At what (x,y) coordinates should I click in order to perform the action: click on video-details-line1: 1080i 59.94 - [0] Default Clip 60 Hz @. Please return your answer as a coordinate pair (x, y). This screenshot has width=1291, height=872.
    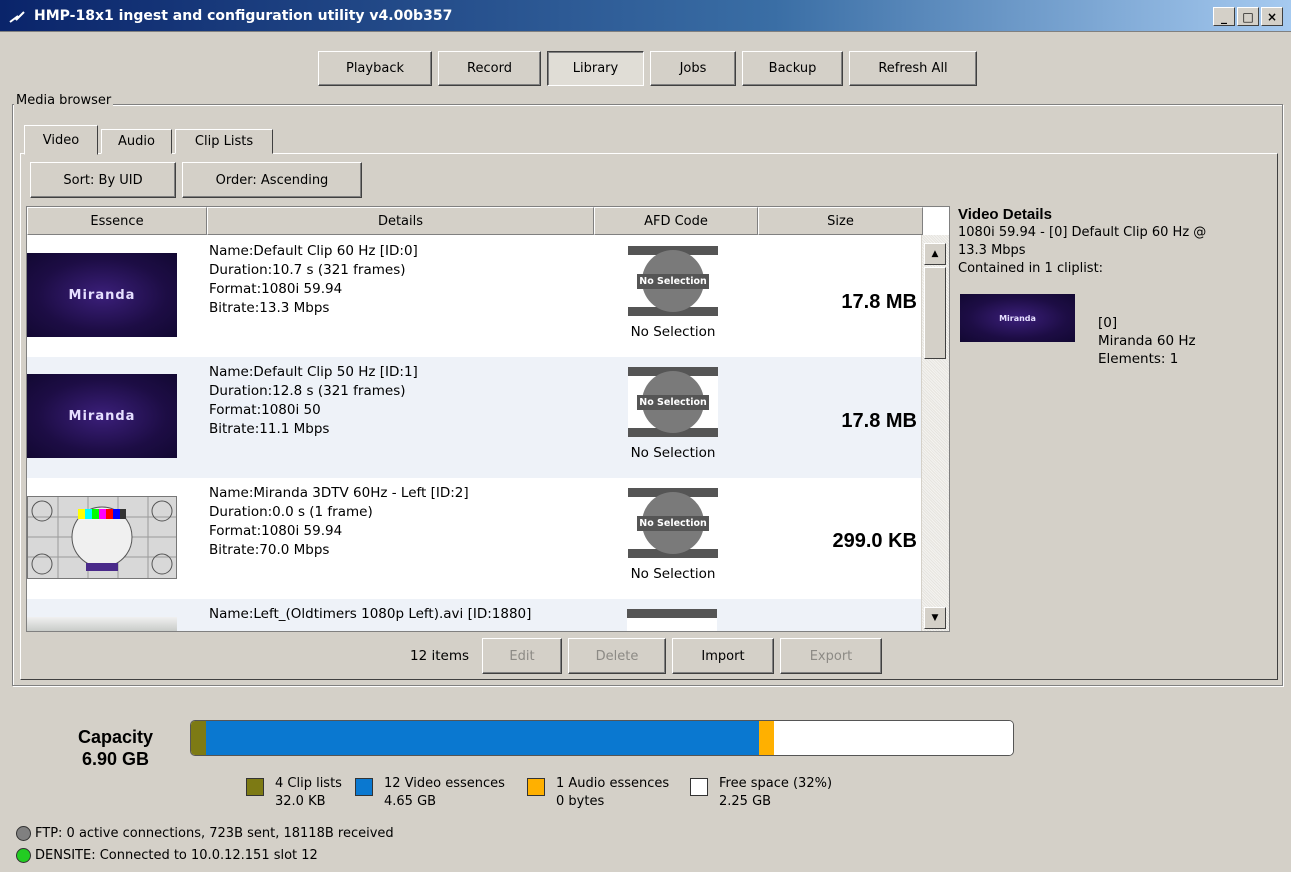
    Looking at the image, I should click on (1082, 232).